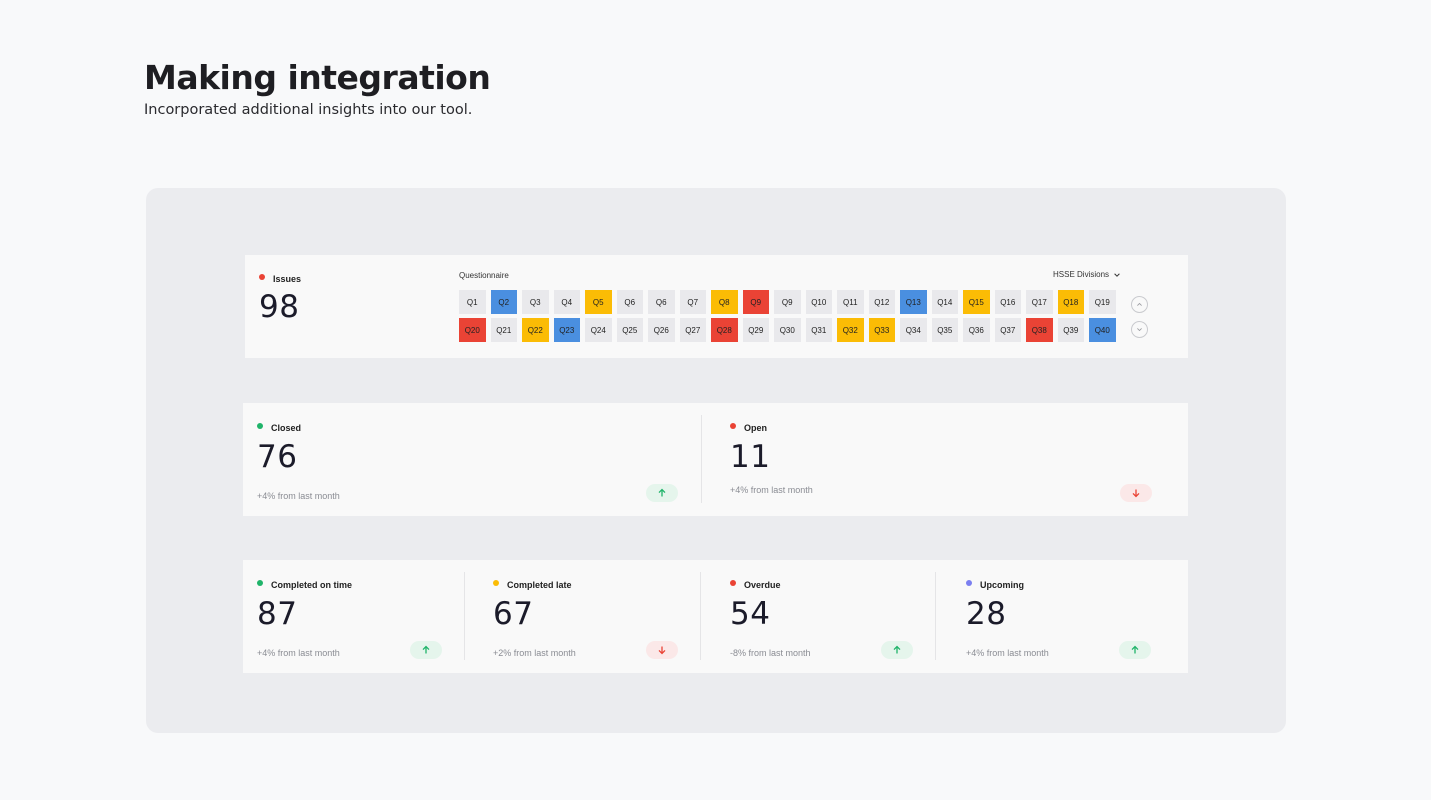  I want to click on overdue-trend-badge, so click(897, 650).